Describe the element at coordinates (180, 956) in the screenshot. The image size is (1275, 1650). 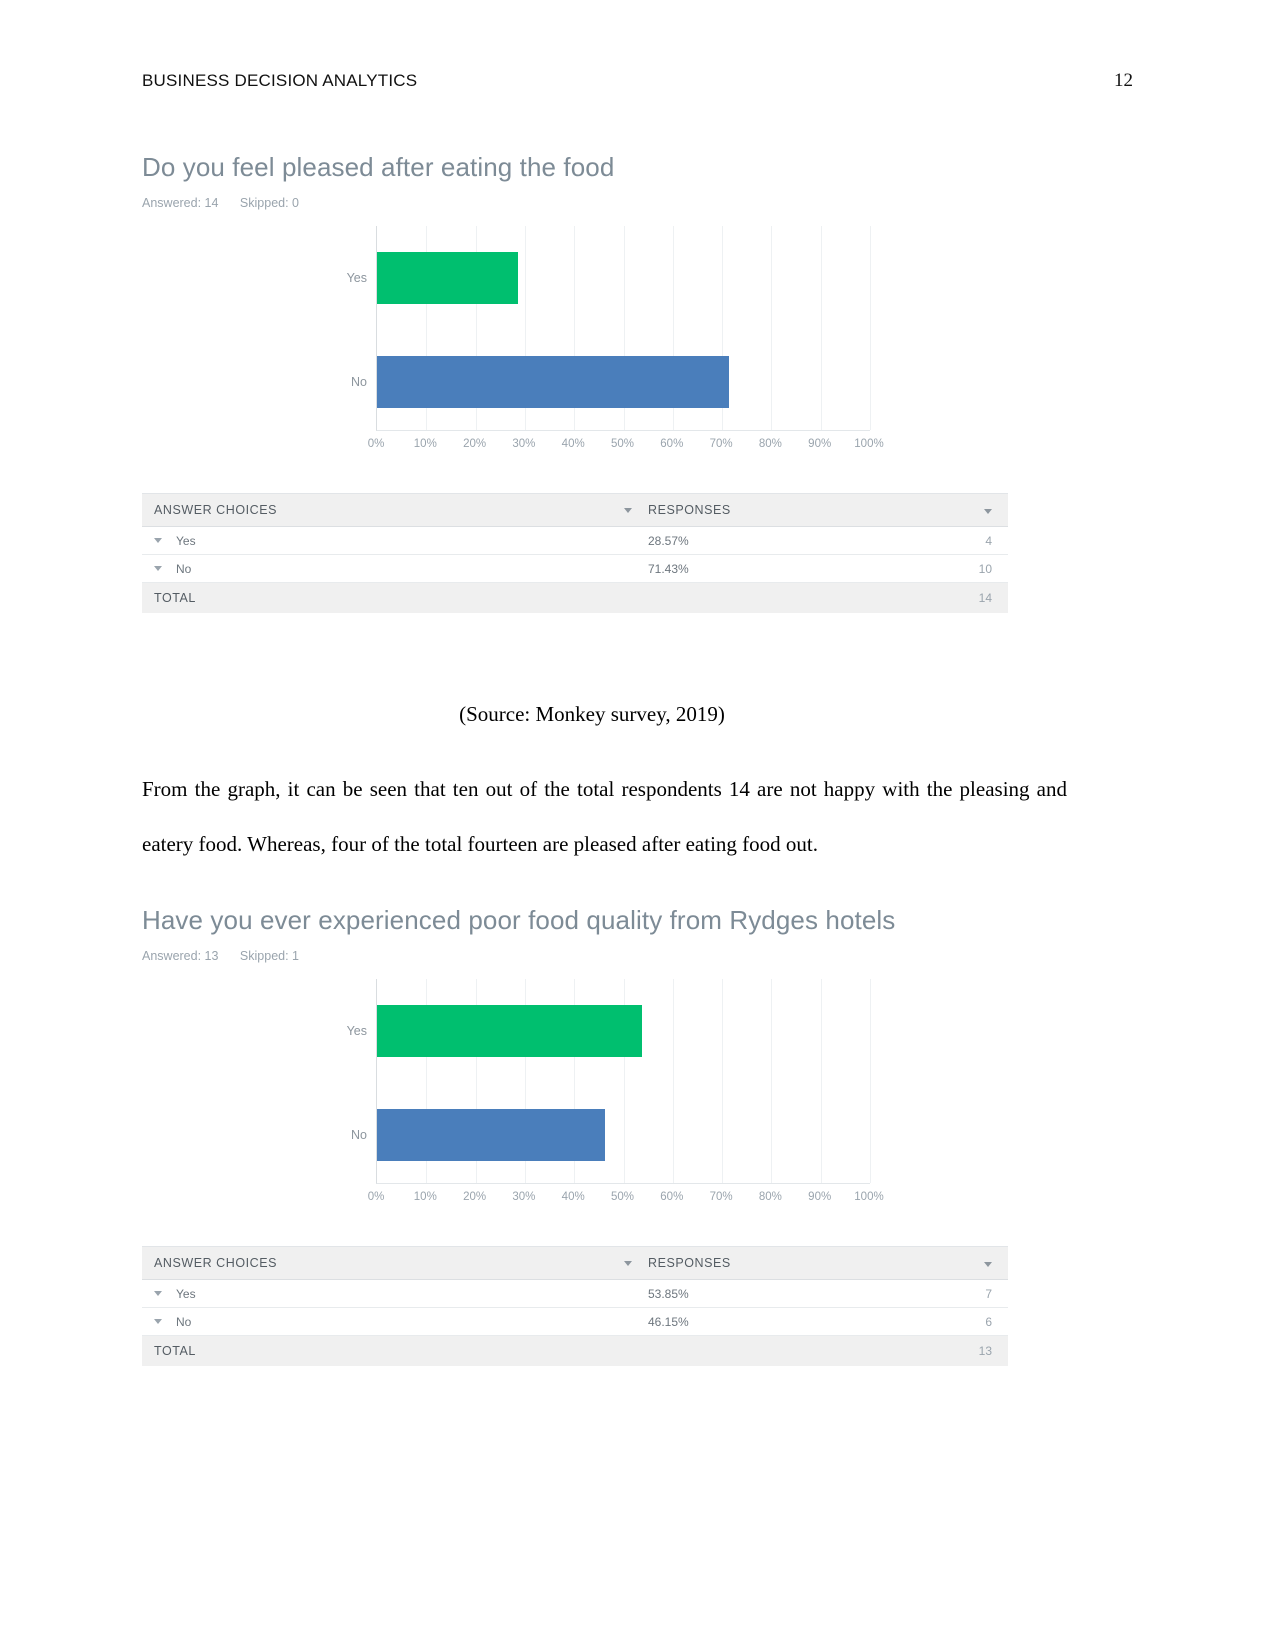
I see `survey2-answered: Answered: 13` at that location.